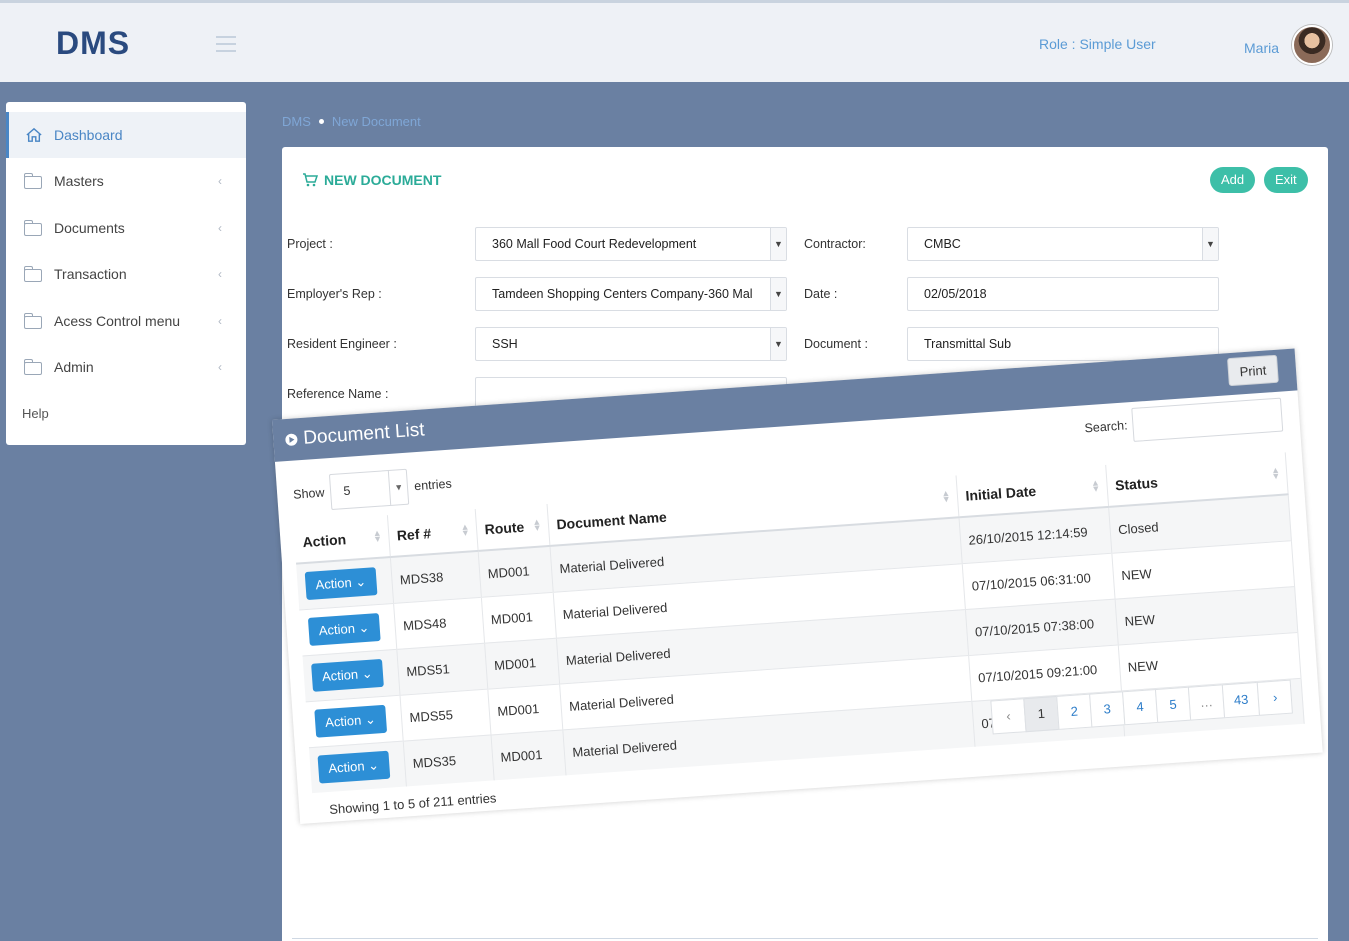 The height and width of the screenshot is (941, 1349). I want to click on sidebar-item-label: Dashboard, so click(88, 135).